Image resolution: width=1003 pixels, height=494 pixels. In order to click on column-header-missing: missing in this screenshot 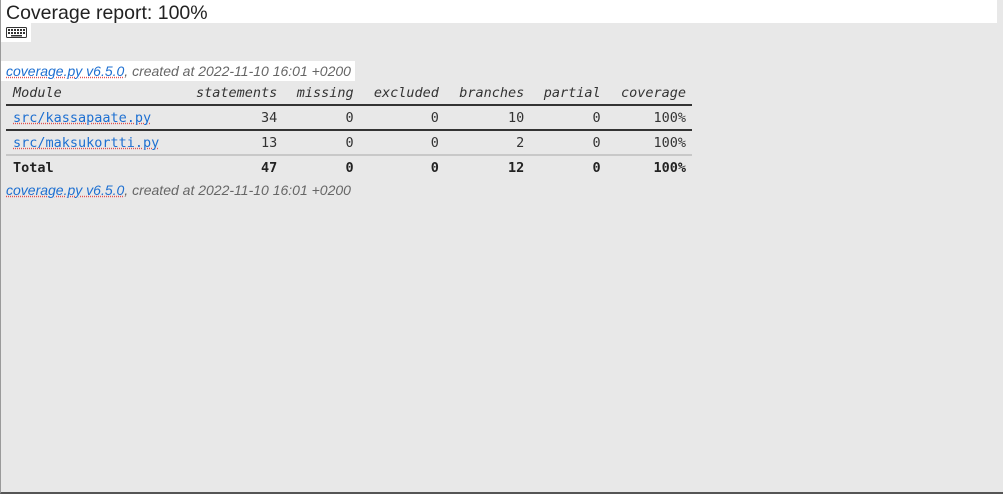, I will do `click(321, 94)`.